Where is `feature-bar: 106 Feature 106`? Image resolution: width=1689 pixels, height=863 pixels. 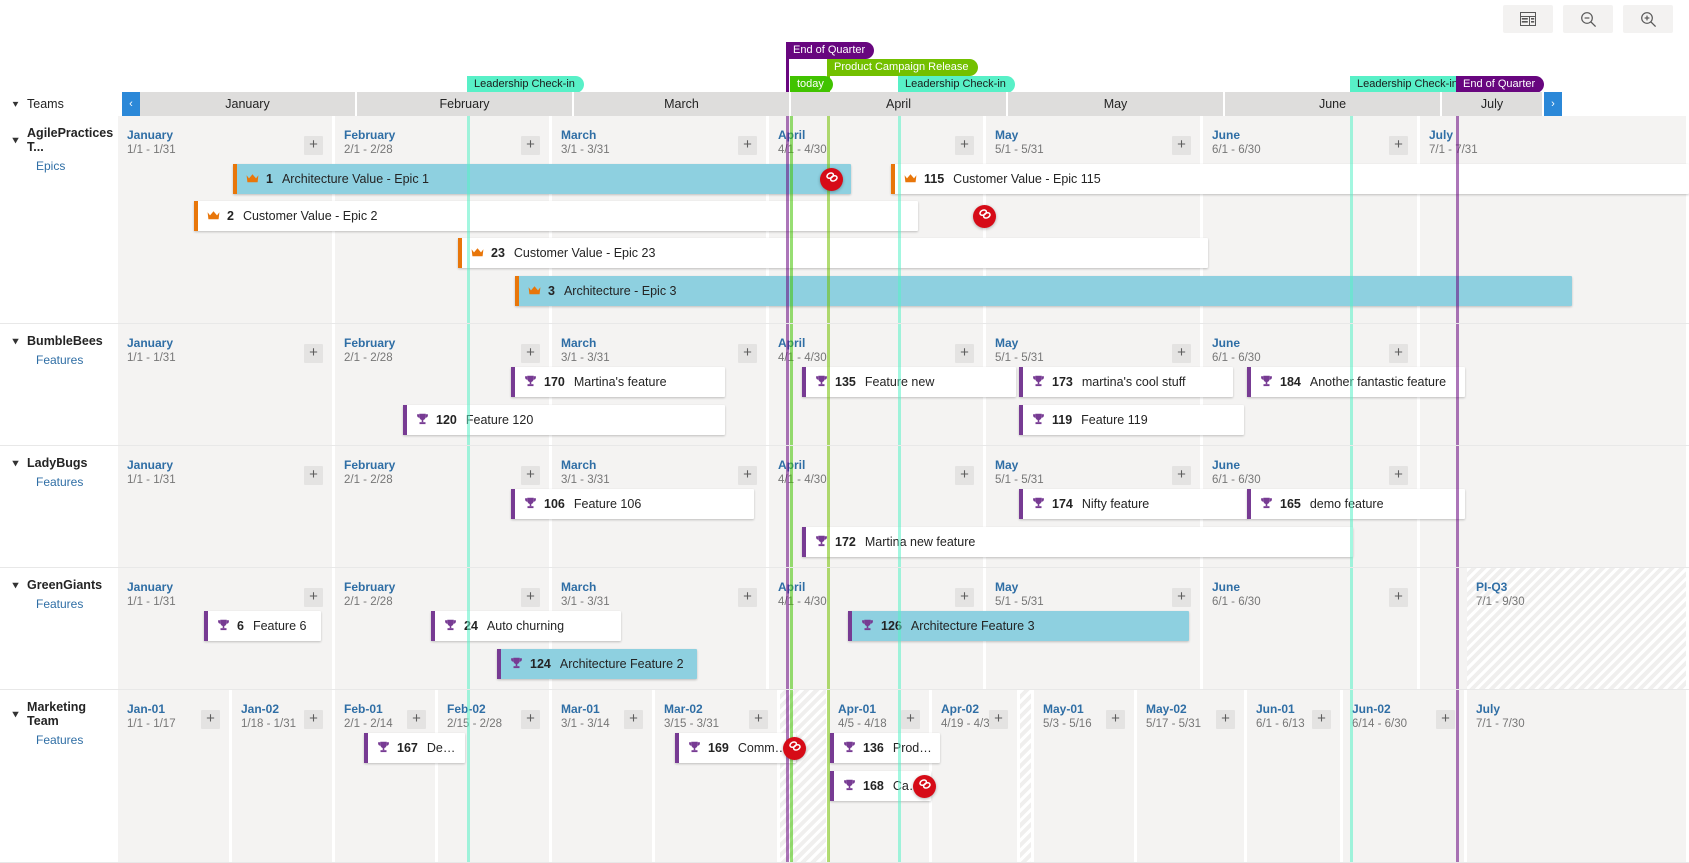
feature-bar: 106 Feature 106 is located at coordinates (632, 504).